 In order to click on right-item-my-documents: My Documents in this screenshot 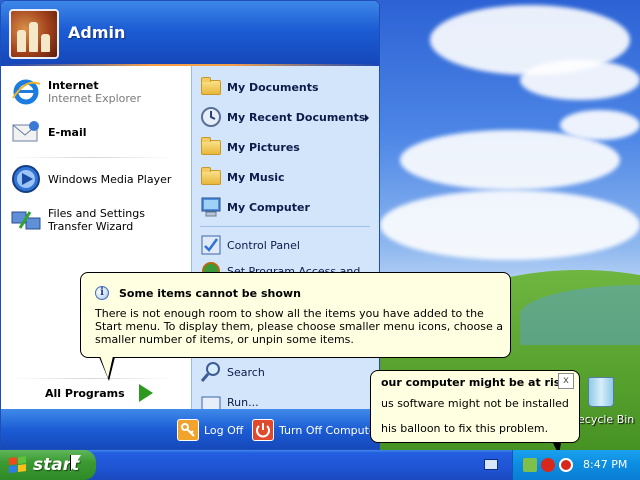, I will do `click(259, 87)`.